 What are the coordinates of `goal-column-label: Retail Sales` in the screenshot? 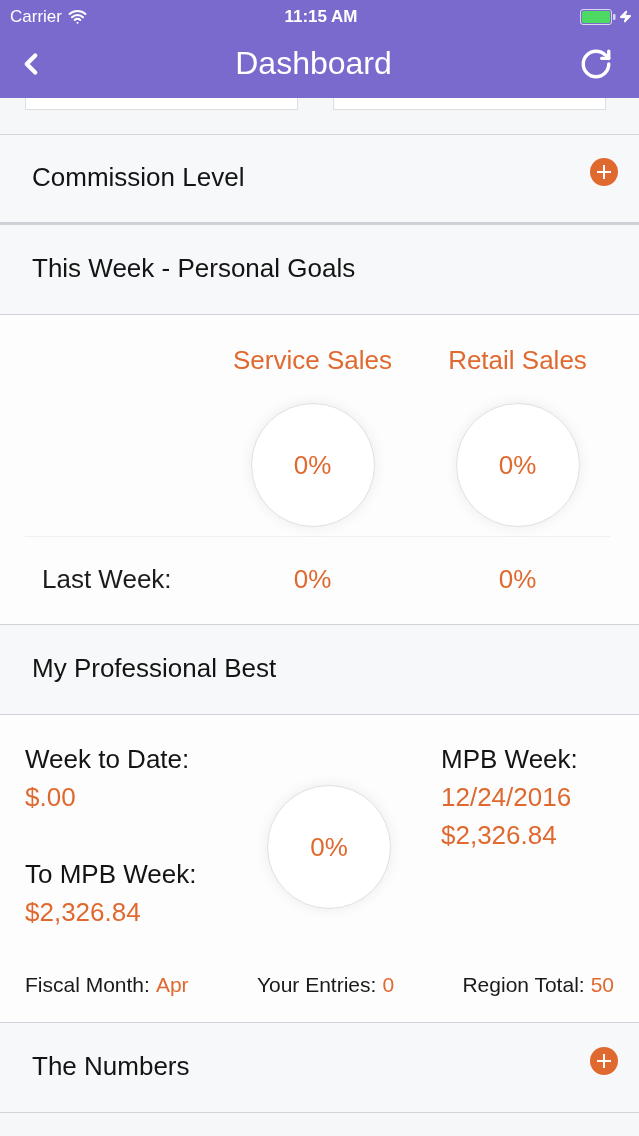 It's located at (517, 360).